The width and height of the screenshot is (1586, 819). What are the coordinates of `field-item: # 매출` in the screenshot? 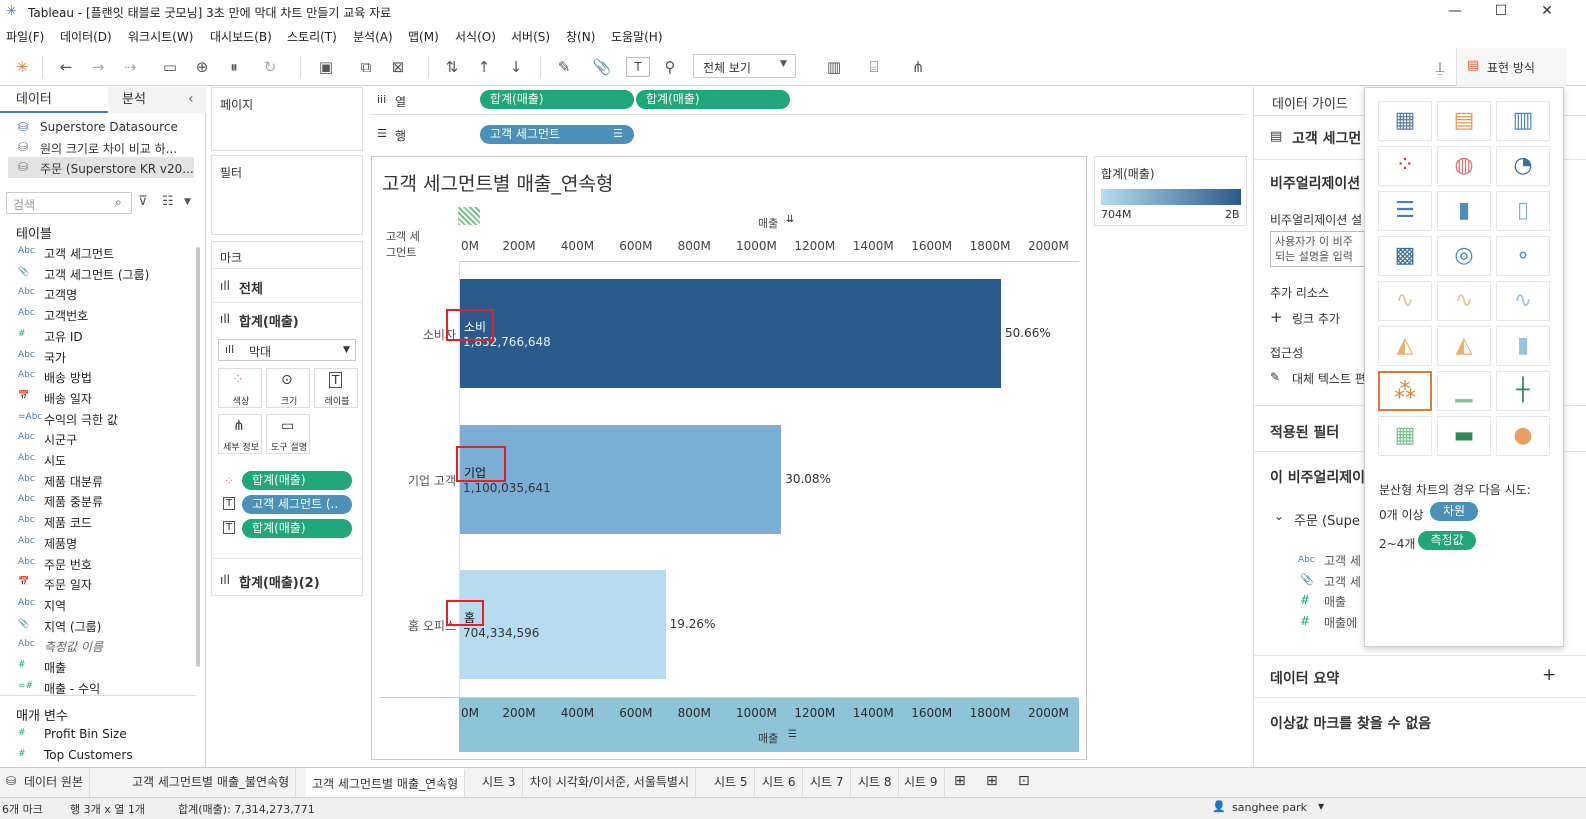 It's located at (98, 667).